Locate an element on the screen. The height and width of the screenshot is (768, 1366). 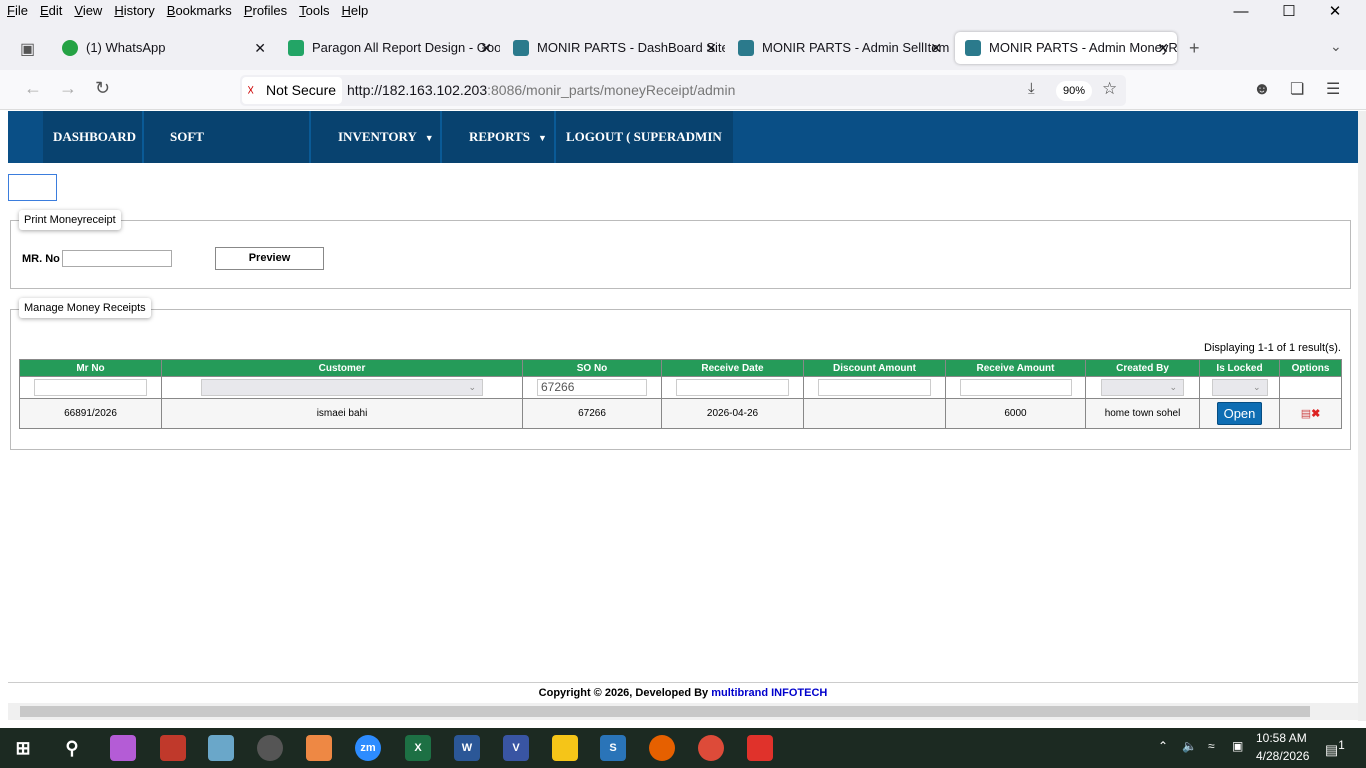
minimize-button: — is located at coordinates (1241, 12).